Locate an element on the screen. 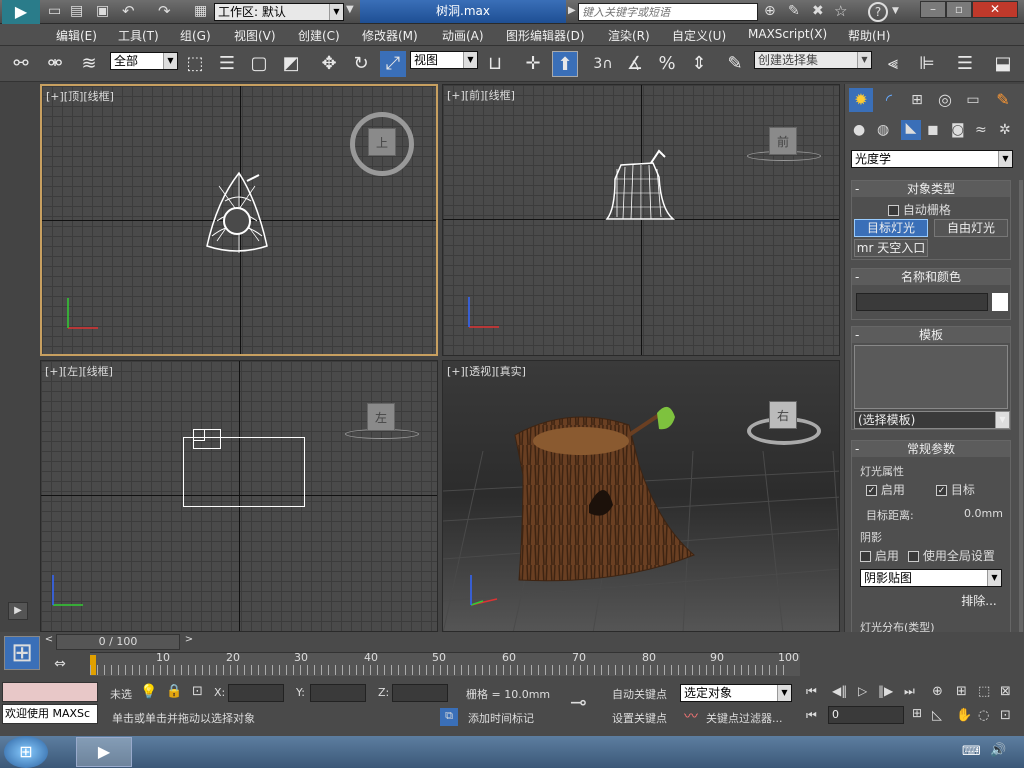 The image size is (1024, 768). help-icon: ? is located at coordinates (878, 12).